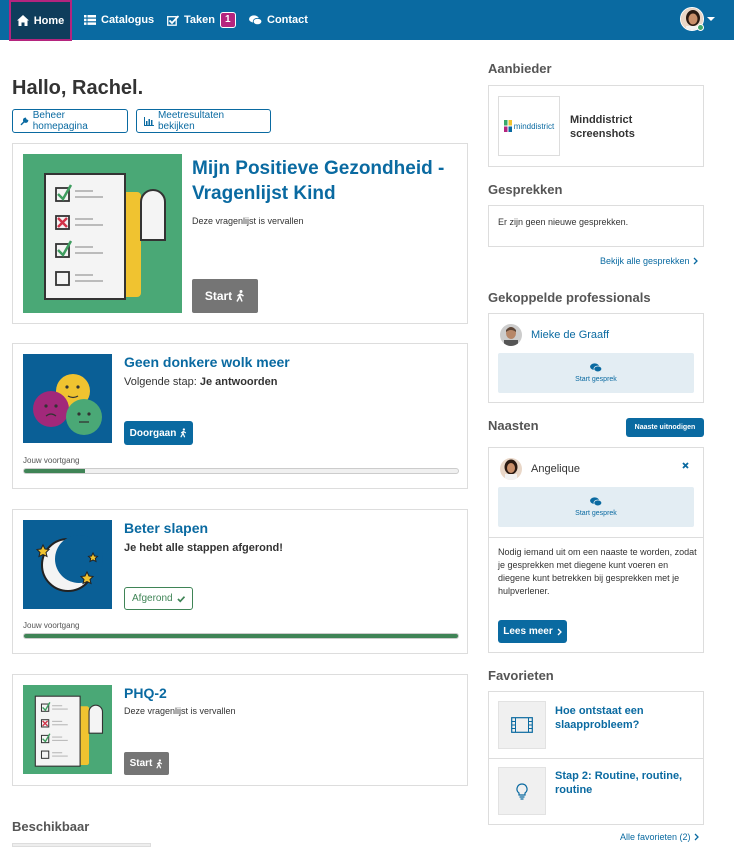  What do you see at coordinates (529, 126) in the screenshot?
I see `provider-logo: minddistrict` at bounding box center [529, 126].